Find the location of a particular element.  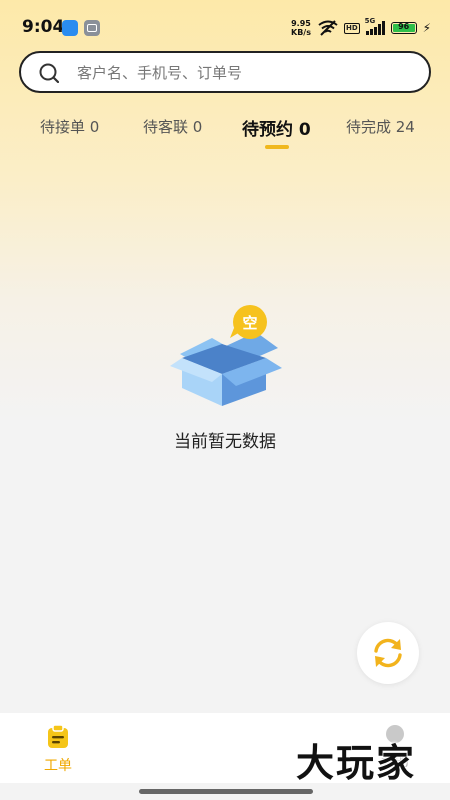

empty-box-illustration: 空 is located at coordinates (226, 355).